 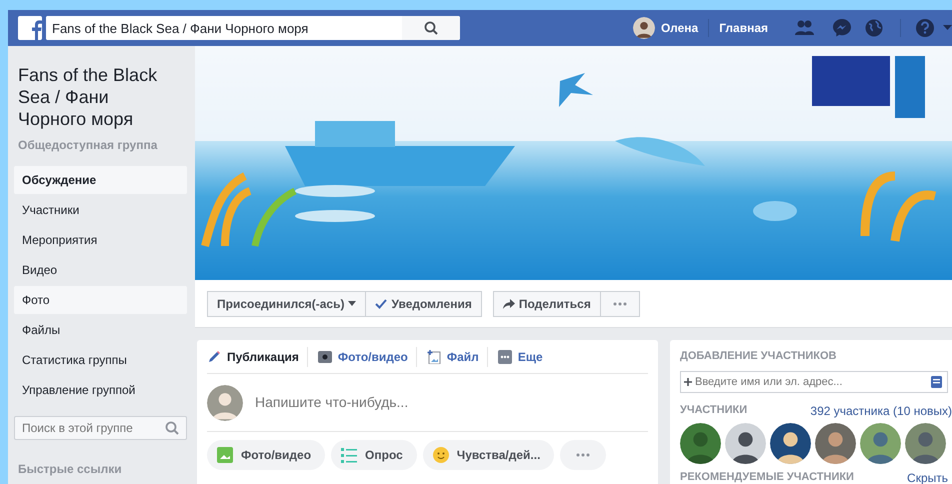 I want to click on sidebar-item: Обсуждение, so click(x=100, y=180).